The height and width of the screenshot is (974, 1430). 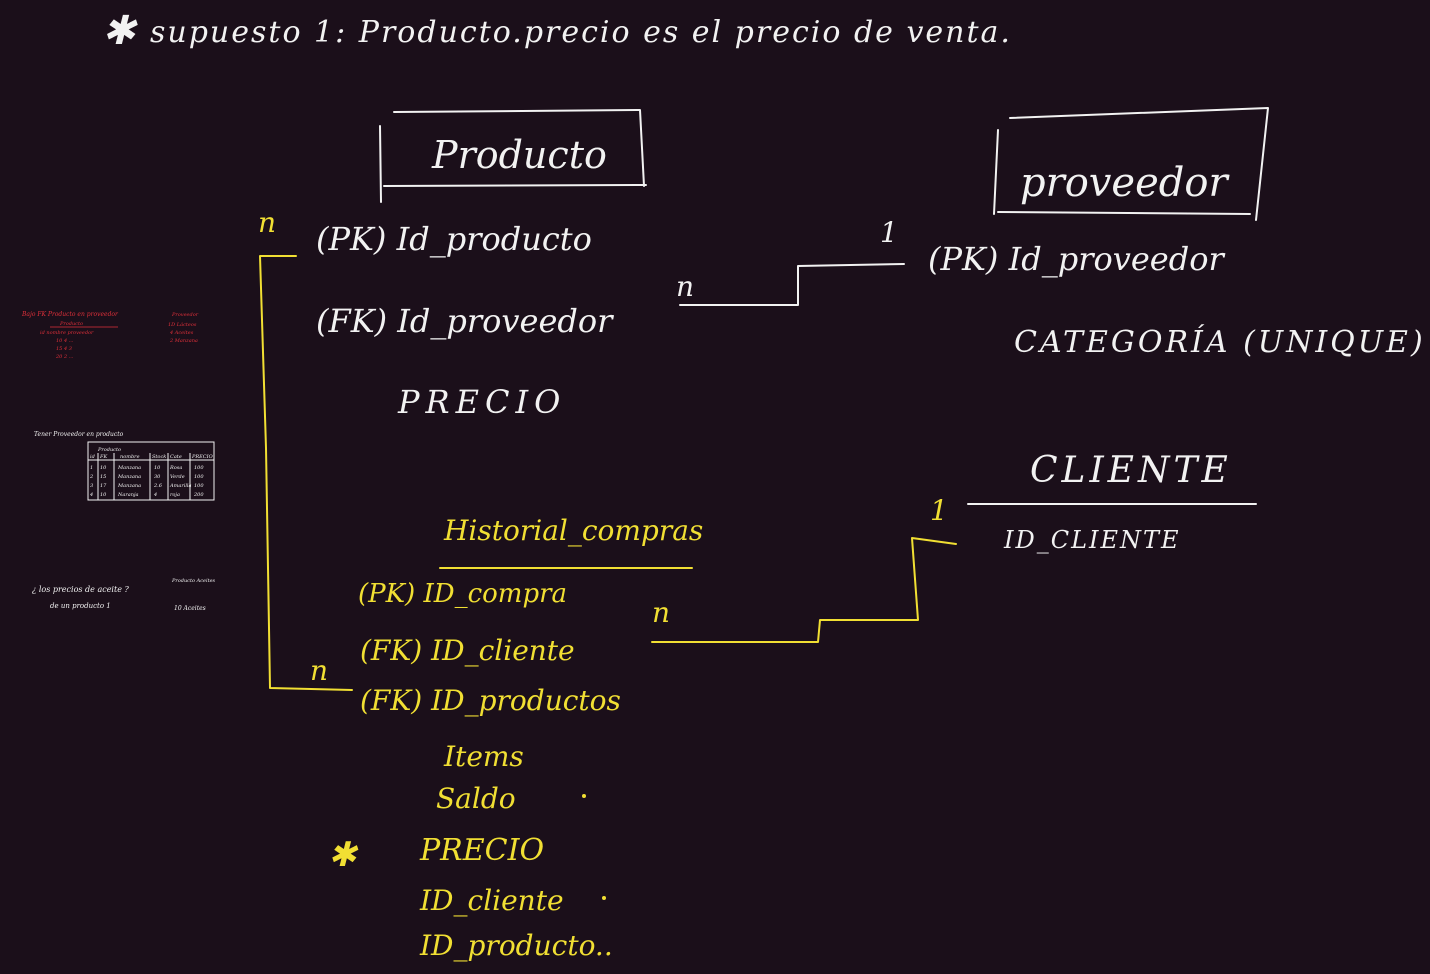 What do you see at coordinates (792, 284) in the screenshot?
I see `relation-producto-proveedor` at bounding box center [792, 284].